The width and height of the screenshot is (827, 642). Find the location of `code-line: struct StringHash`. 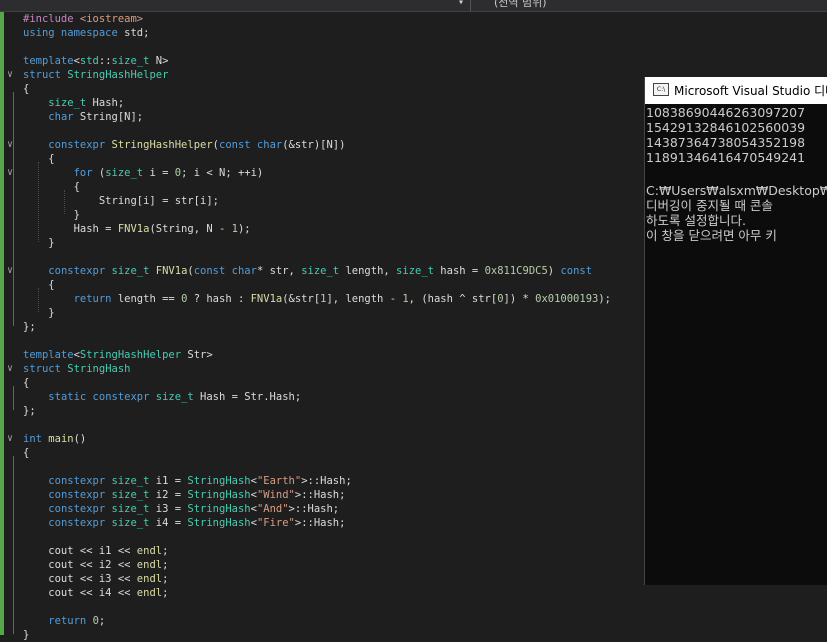

code-line: struct StringHash is located at coordinates (76, 369).